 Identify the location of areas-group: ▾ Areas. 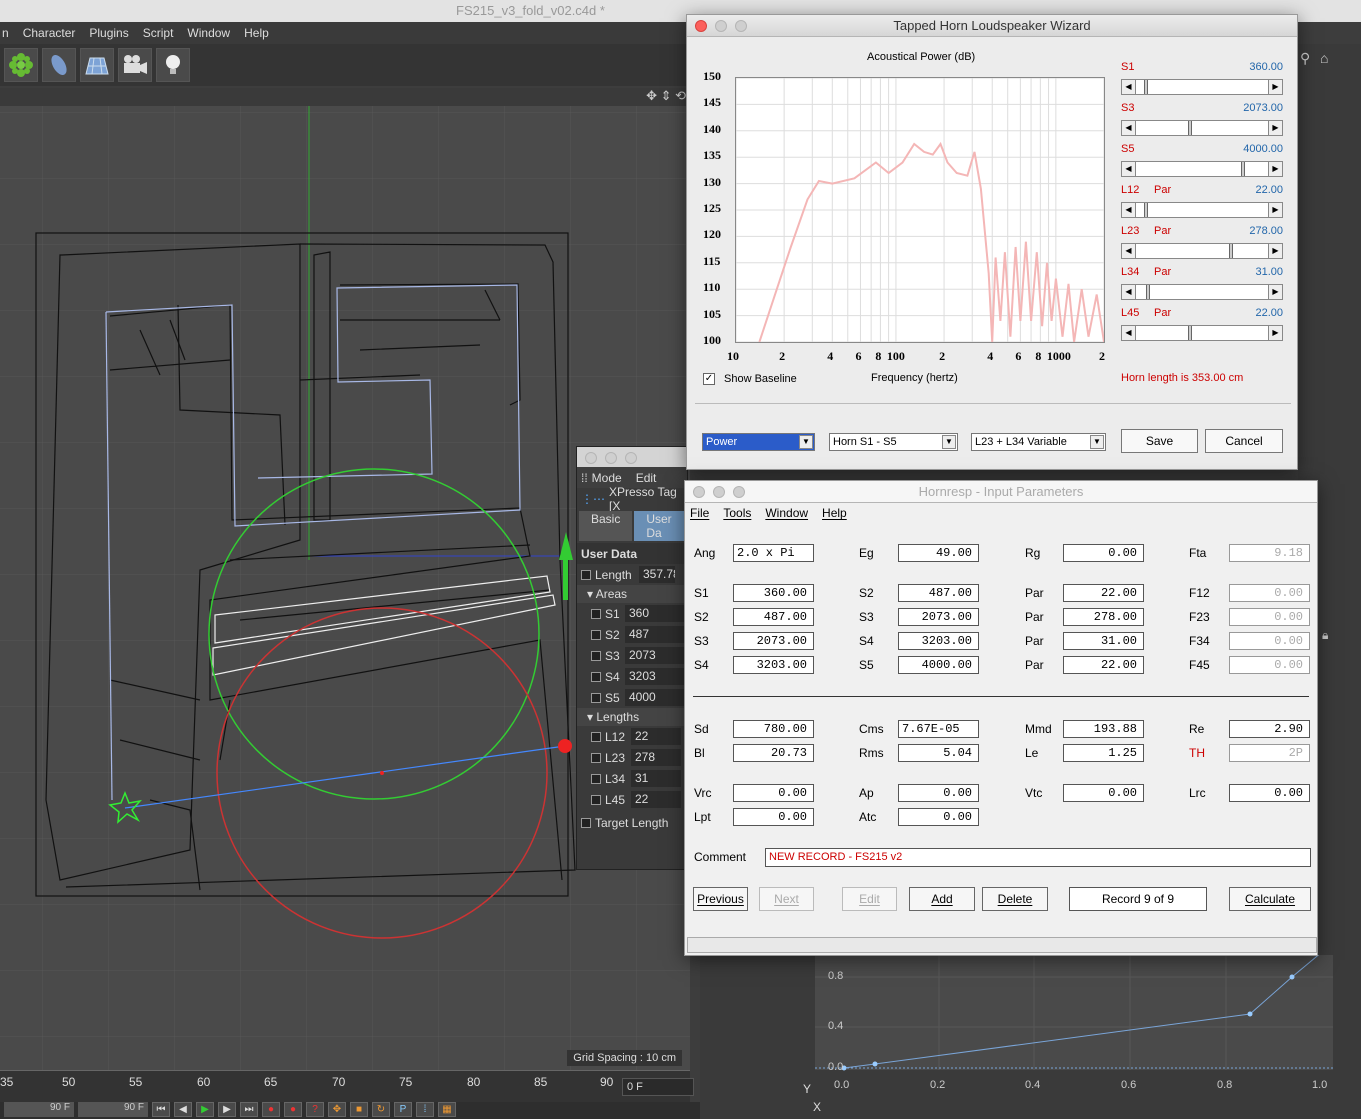
(632, 594).